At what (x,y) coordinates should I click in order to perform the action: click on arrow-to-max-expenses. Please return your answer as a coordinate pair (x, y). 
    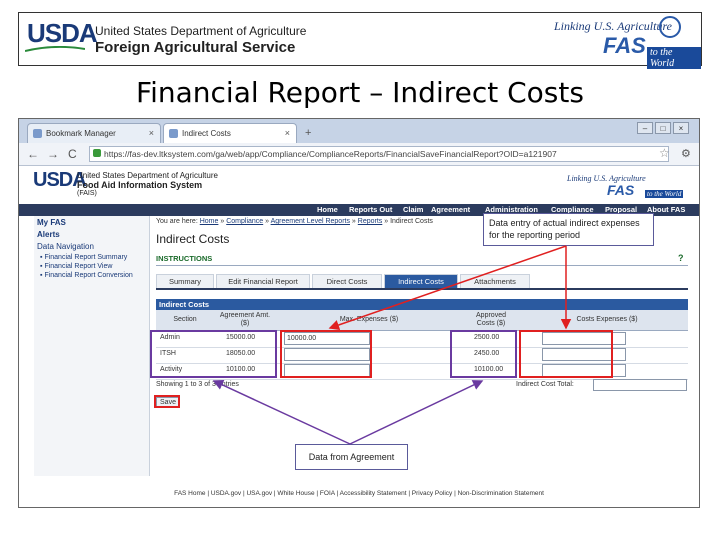
    Looking at the image, I should click on (447, 288).